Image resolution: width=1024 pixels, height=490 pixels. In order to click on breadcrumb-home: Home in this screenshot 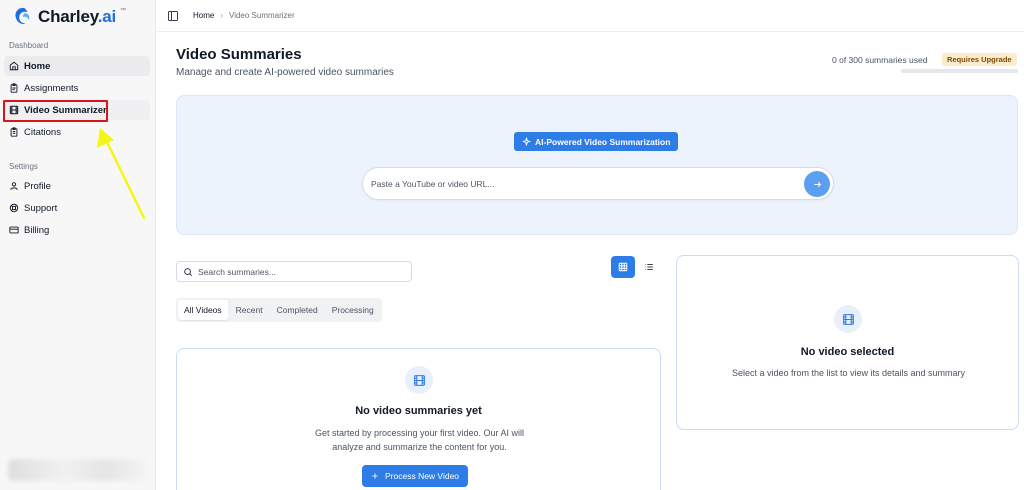, I will do `click(203, 15)`.